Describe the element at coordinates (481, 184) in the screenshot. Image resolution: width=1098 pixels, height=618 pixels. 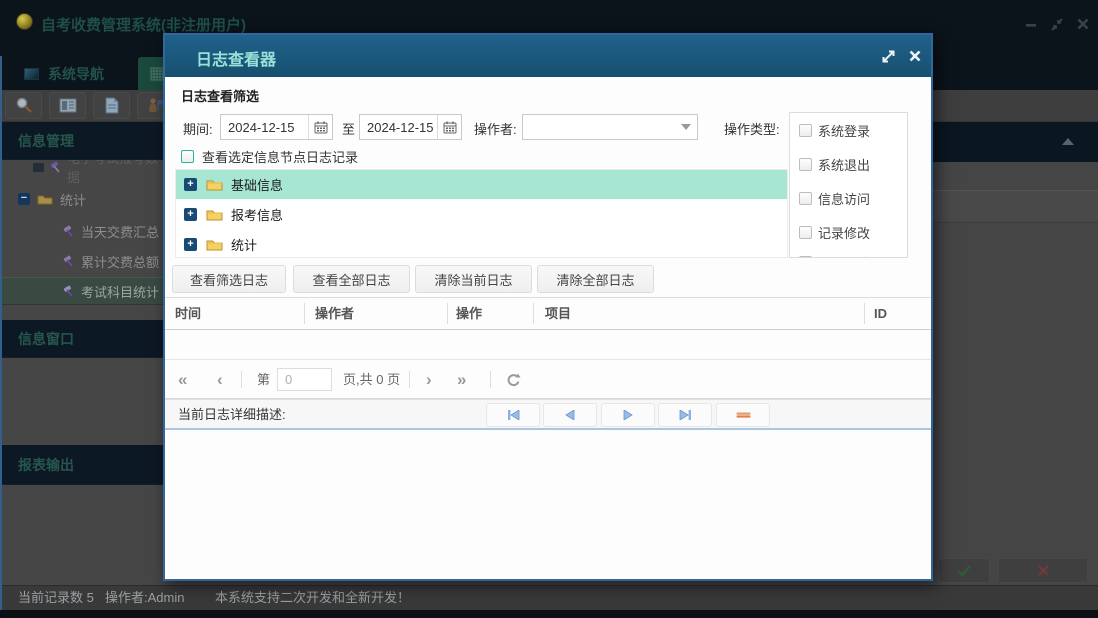
I see `tree-item-basic-info: + 基础信息` at that location.